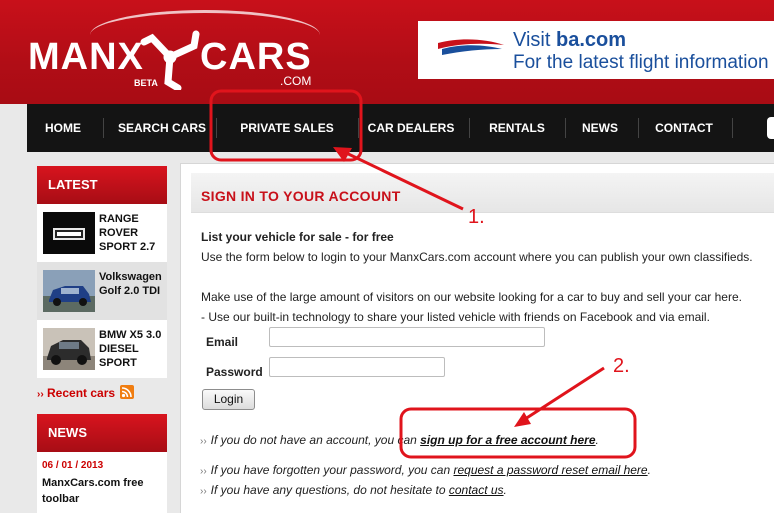  I want to click on annotation-number-2: 2., so click(621, 366).